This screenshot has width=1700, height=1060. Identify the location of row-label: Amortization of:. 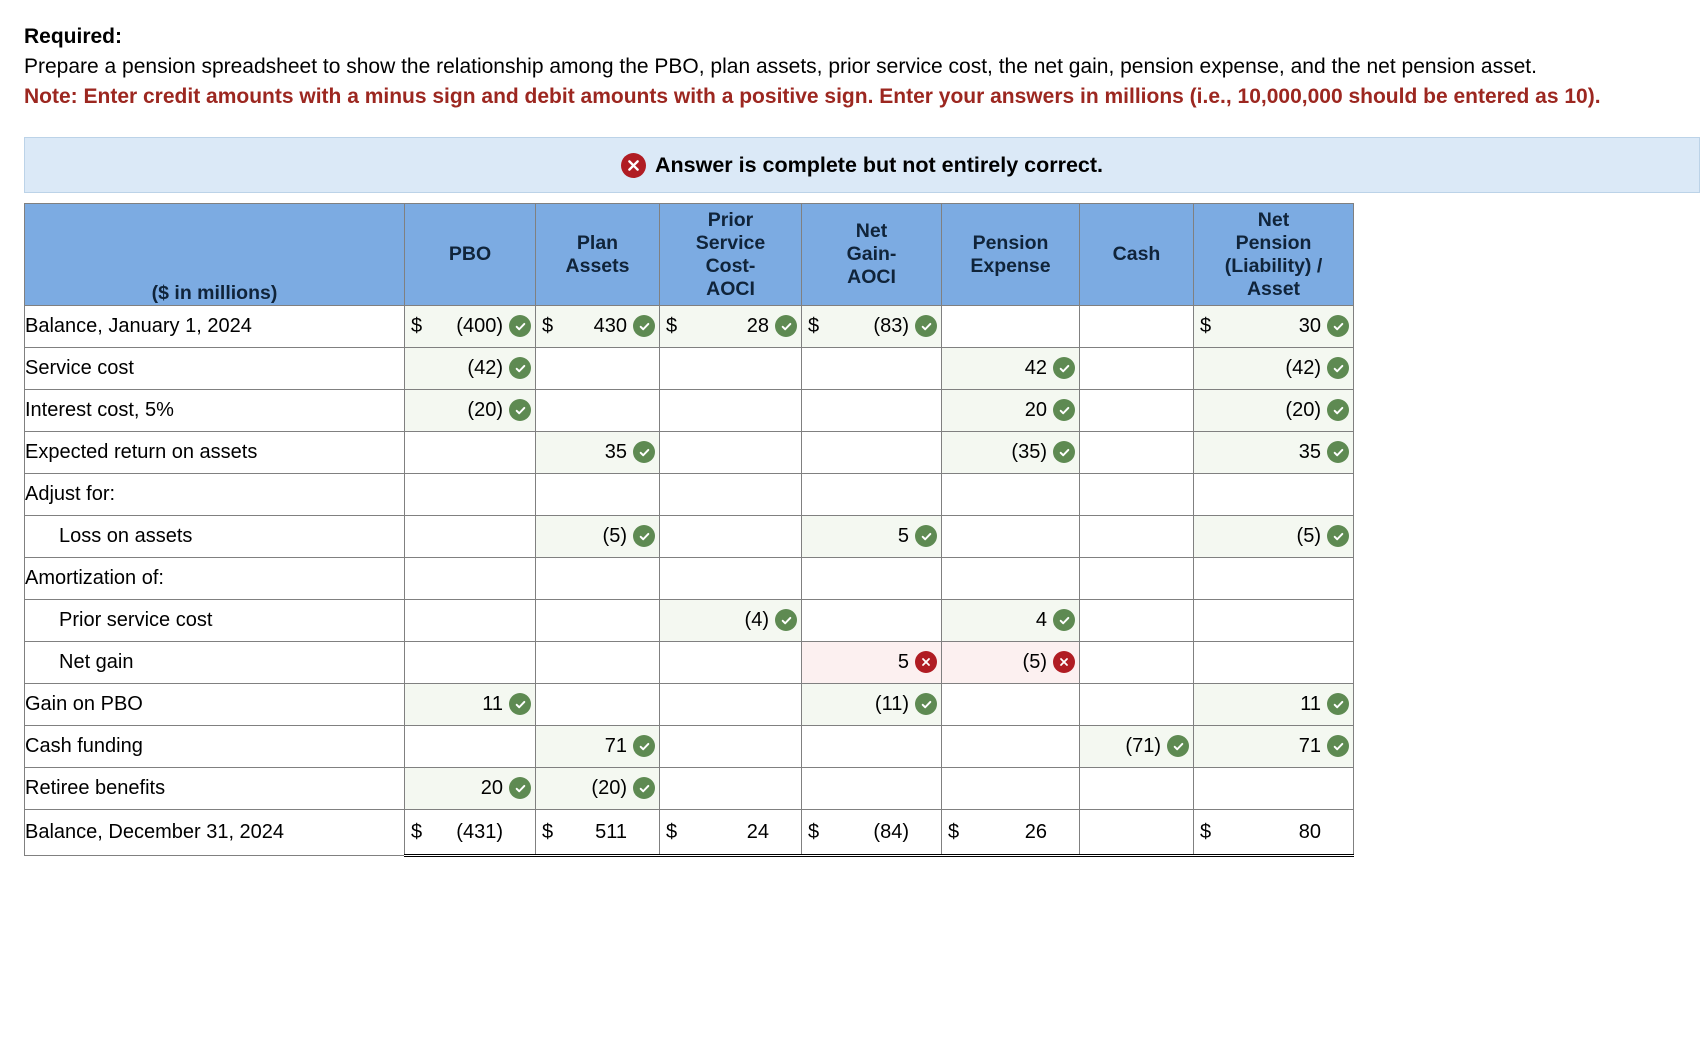
(214, 579).